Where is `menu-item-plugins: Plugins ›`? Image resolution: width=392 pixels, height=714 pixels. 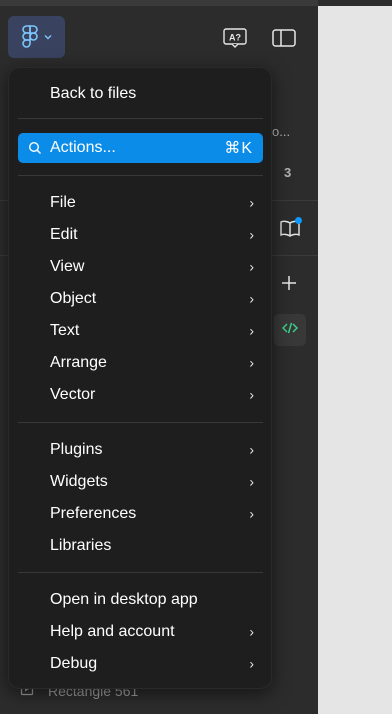 menu-item-plugins: Plugins › is located at coordinates (140, 450).